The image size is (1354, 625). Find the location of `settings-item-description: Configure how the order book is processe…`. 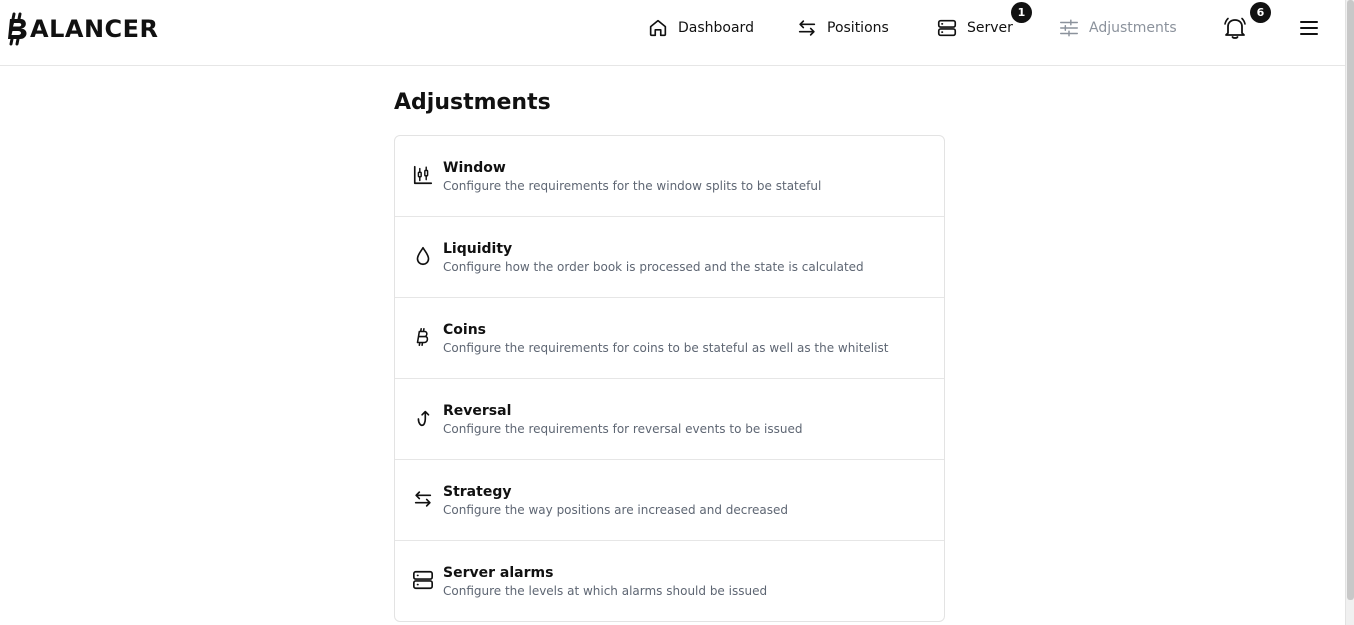

settings-item-description: Configure how the order book is processe… is located at coordinates (653, 267).